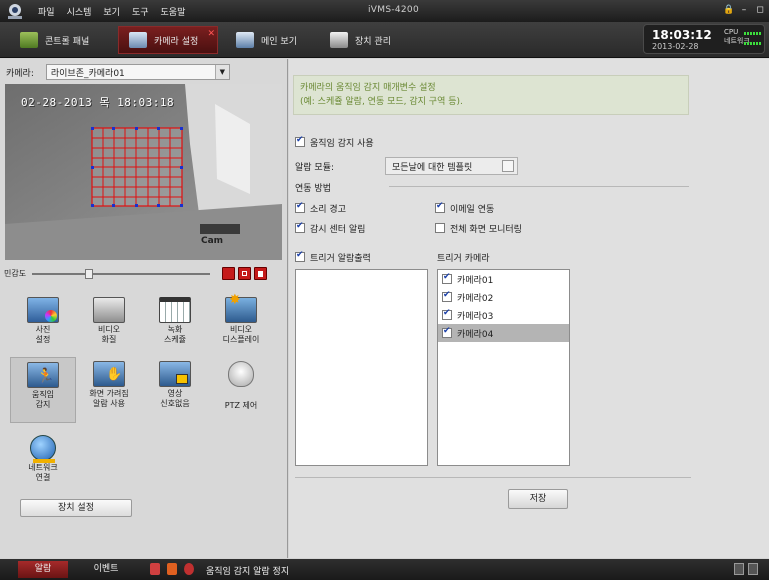 Image resolution: width=769 pixels, height=580 pixels. I want to click on save-button: 저장, so click(538, 499).